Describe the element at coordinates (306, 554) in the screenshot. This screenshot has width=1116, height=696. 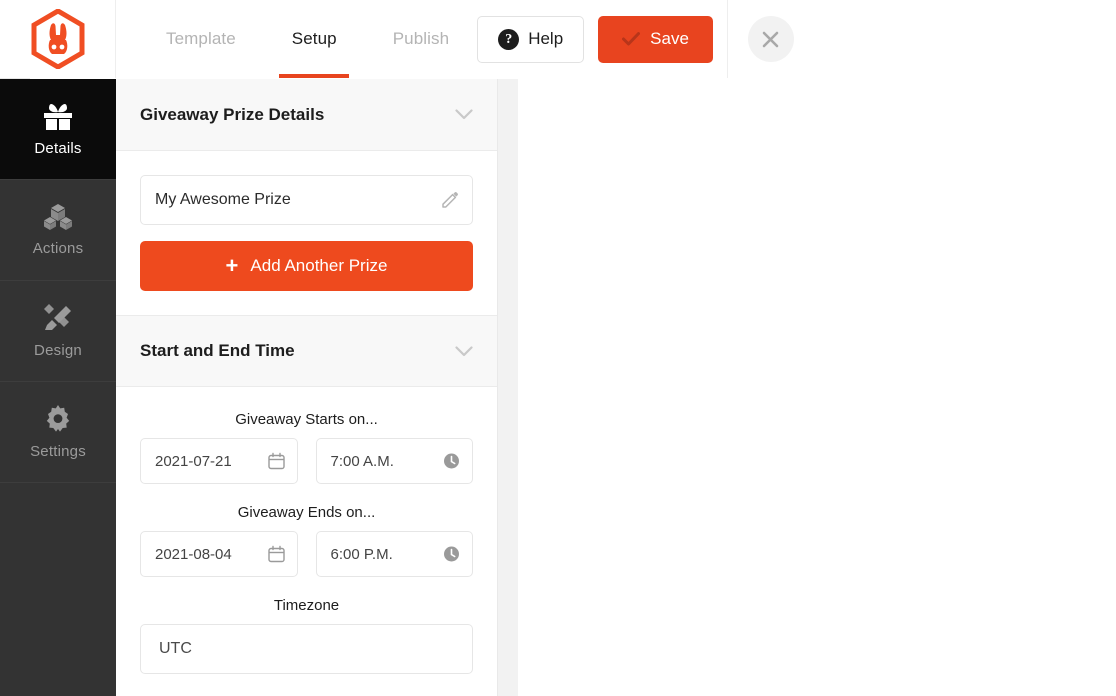
I see `end-datetime-row: 2021-08-04 6:00 P.M.` at that location.